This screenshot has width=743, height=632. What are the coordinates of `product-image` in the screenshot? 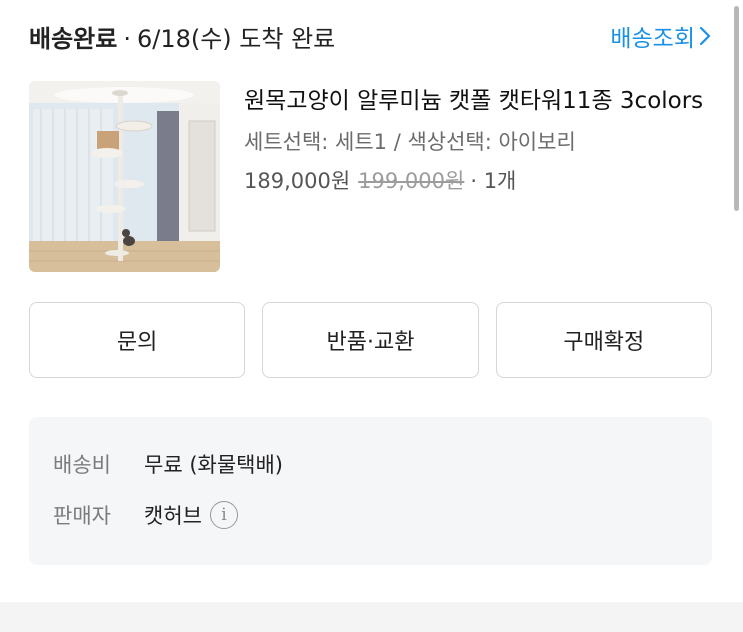 It's located at (124, 176).